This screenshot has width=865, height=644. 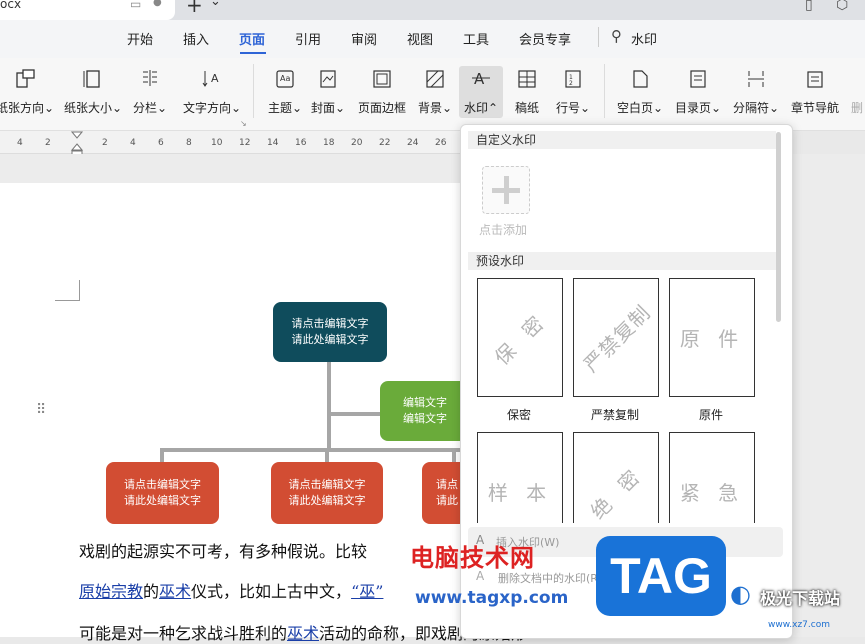 What do you see at coordinates (815, 79) in the screenshot?
I see `section-nav-icon` at bounding box center [815, 79].